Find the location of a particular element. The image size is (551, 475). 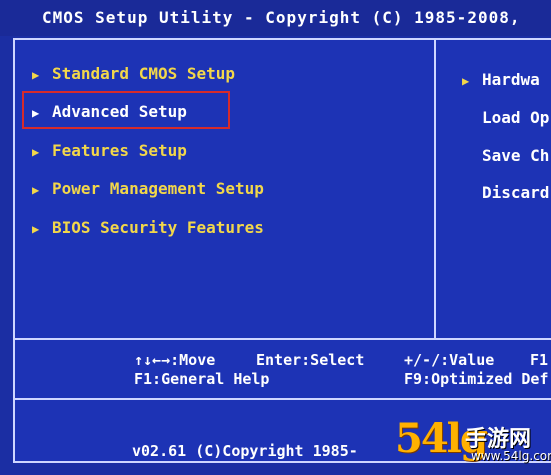

menu-item-label: Discard is located at coordinates (516, 192).